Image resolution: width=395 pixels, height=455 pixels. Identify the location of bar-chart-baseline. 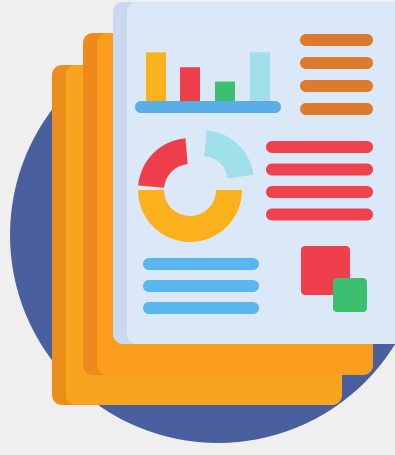
(208, 107).